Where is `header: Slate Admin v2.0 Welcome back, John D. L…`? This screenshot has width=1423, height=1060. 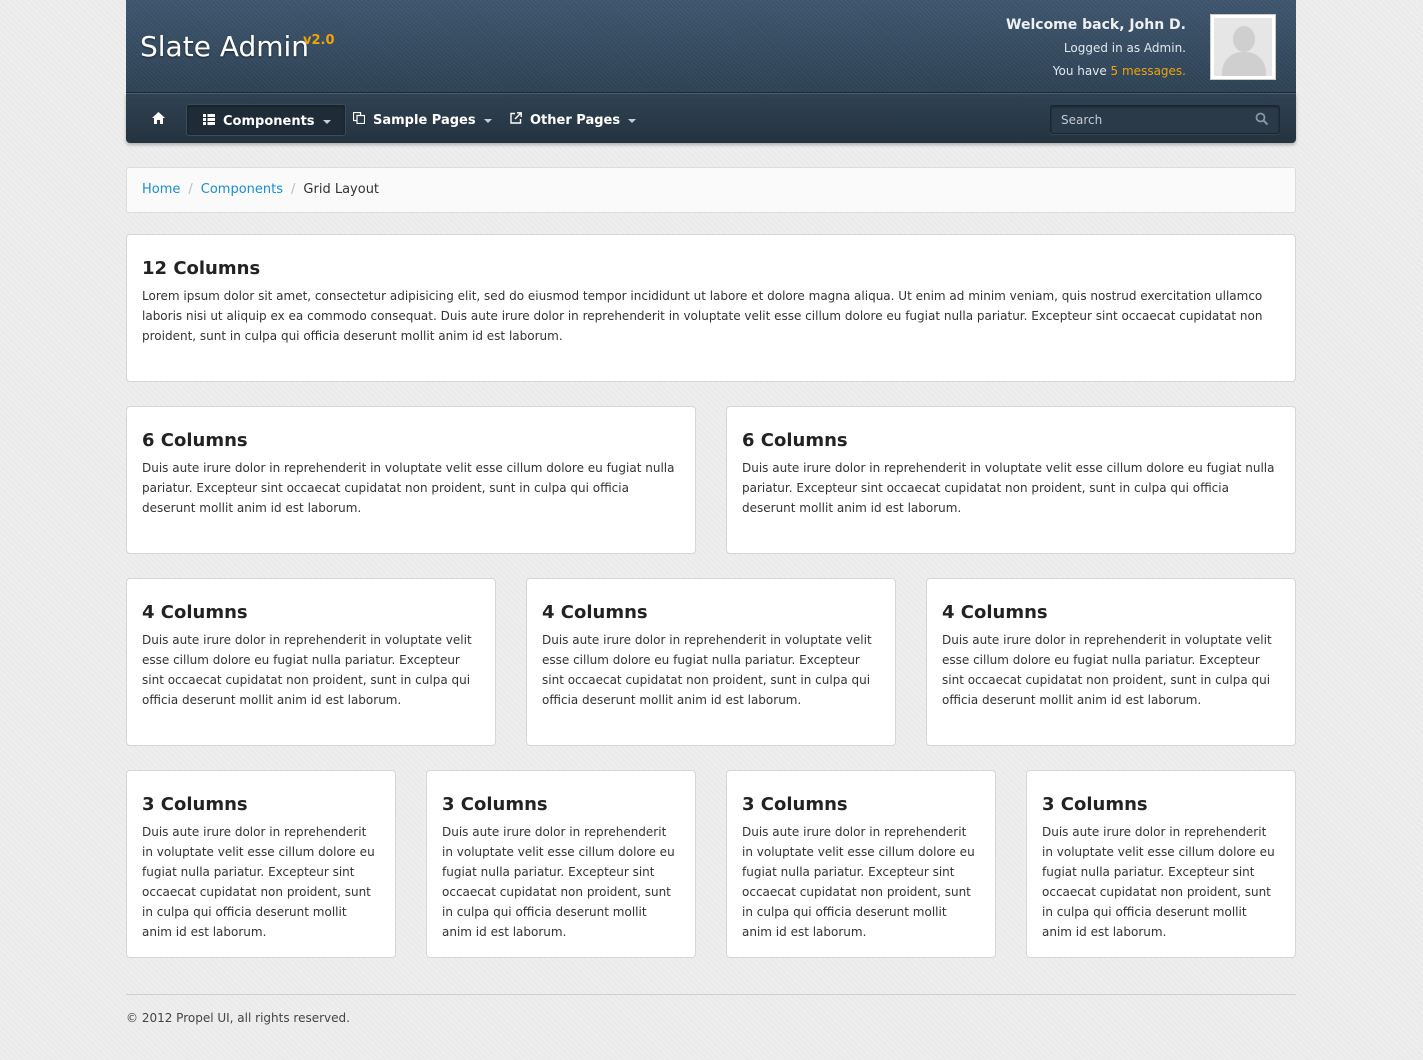 header: Slate Admin v2.0 Welcome back, John D. L… is located at coordinates (711, 46).